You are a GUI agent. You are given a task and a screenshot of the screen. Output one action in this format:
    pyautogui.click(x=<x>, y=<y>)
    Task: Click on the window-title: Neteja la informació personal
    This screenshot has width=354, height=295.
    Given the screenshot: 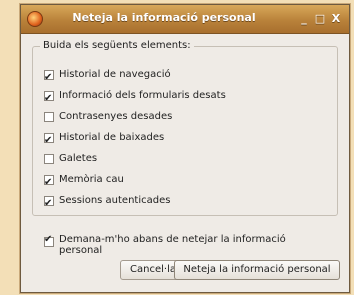 What is the action you would take?
    pyautogui.click(x=164, y=17)
    